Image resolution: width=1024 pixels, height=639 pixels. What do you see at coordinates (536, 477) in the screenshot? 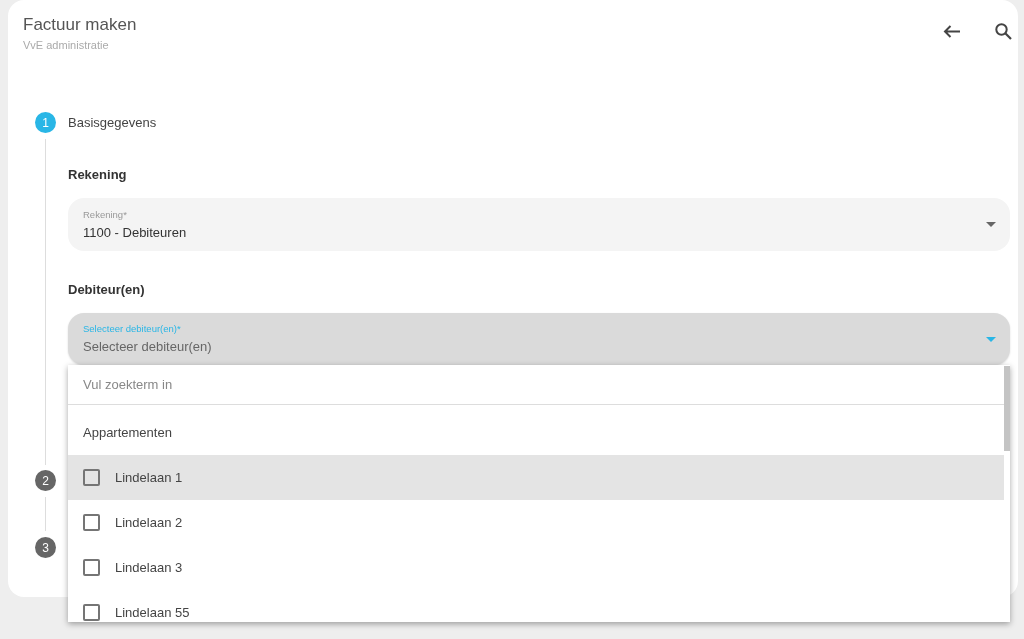
I see `option-item: Lindelaan 1` at bounding box center [536, 477].